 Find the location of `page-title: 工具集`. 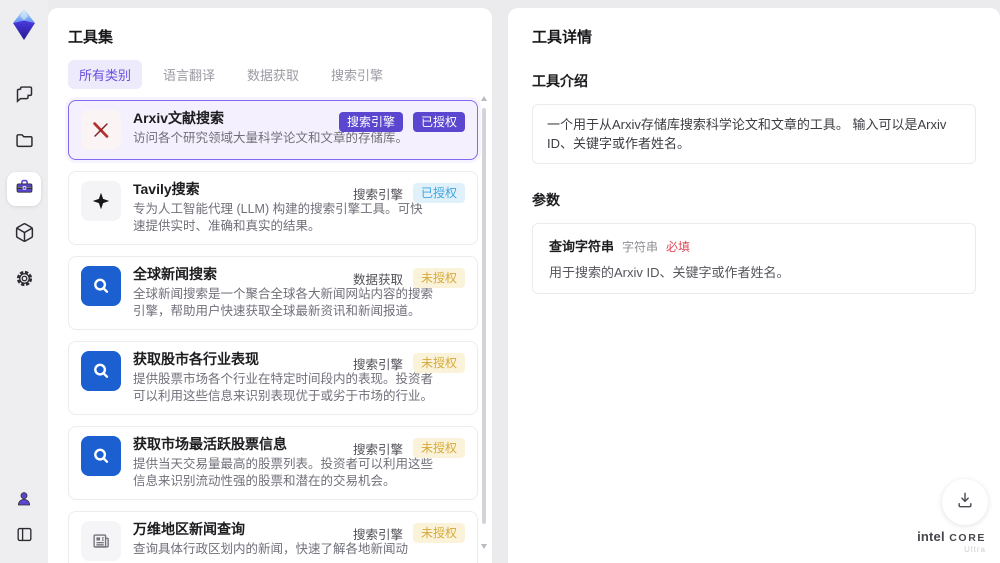

page-title: 工具集 is located at coordinates (91, 37).